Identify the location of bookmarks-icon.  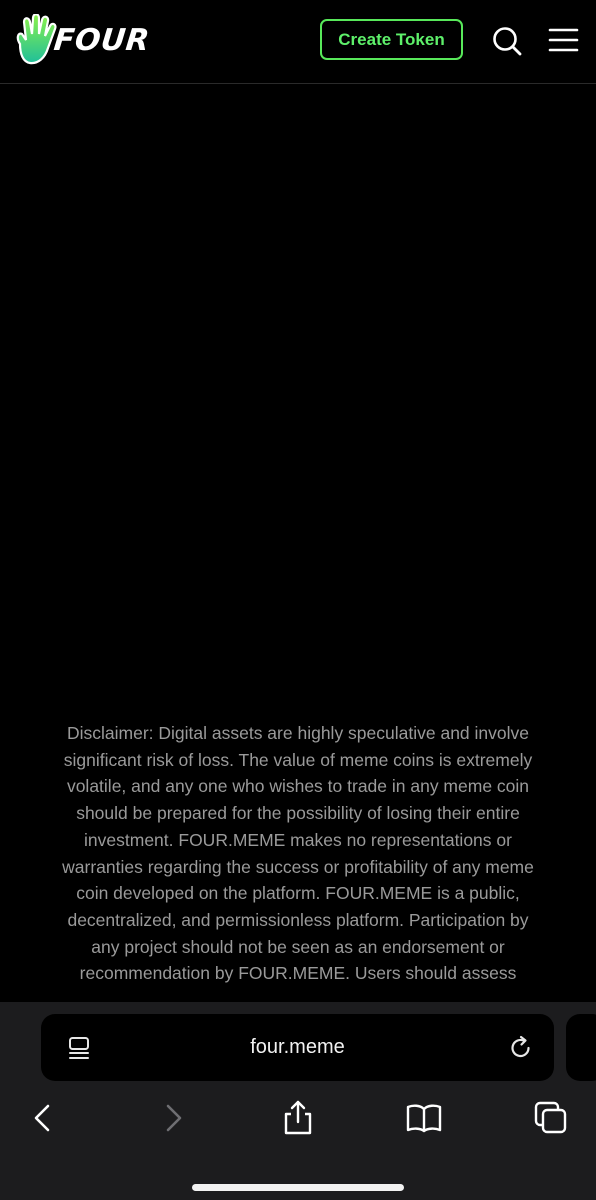
(424, 1118).